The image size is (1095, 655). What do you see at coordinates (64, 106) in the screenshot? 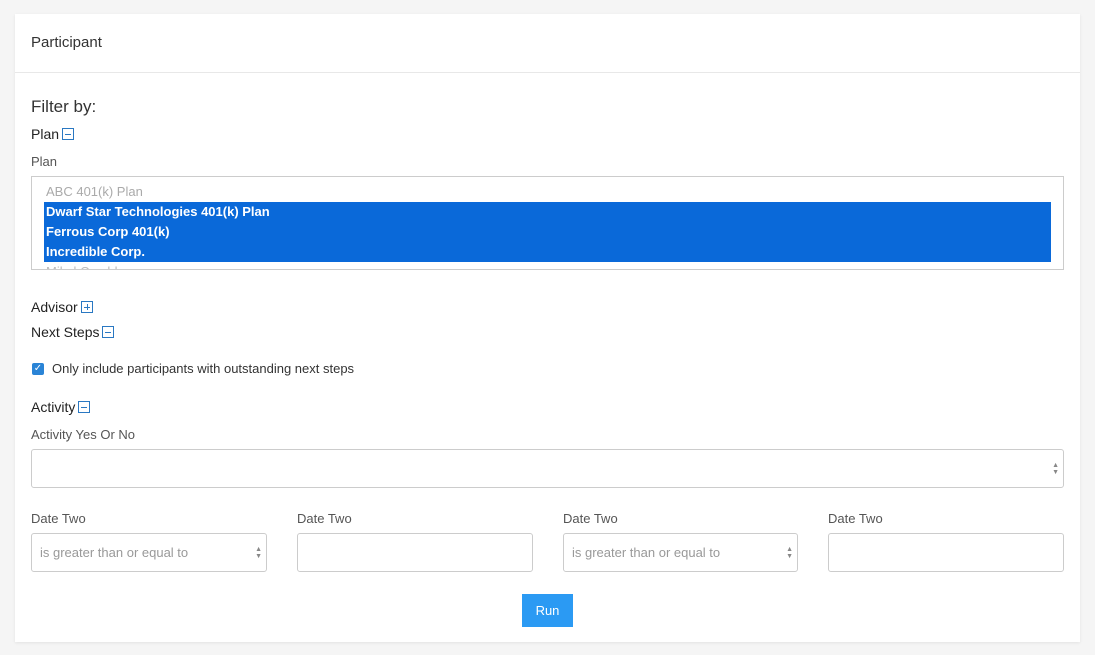
I see `filter-title: Filter by:` at bounding box center [64, 106].